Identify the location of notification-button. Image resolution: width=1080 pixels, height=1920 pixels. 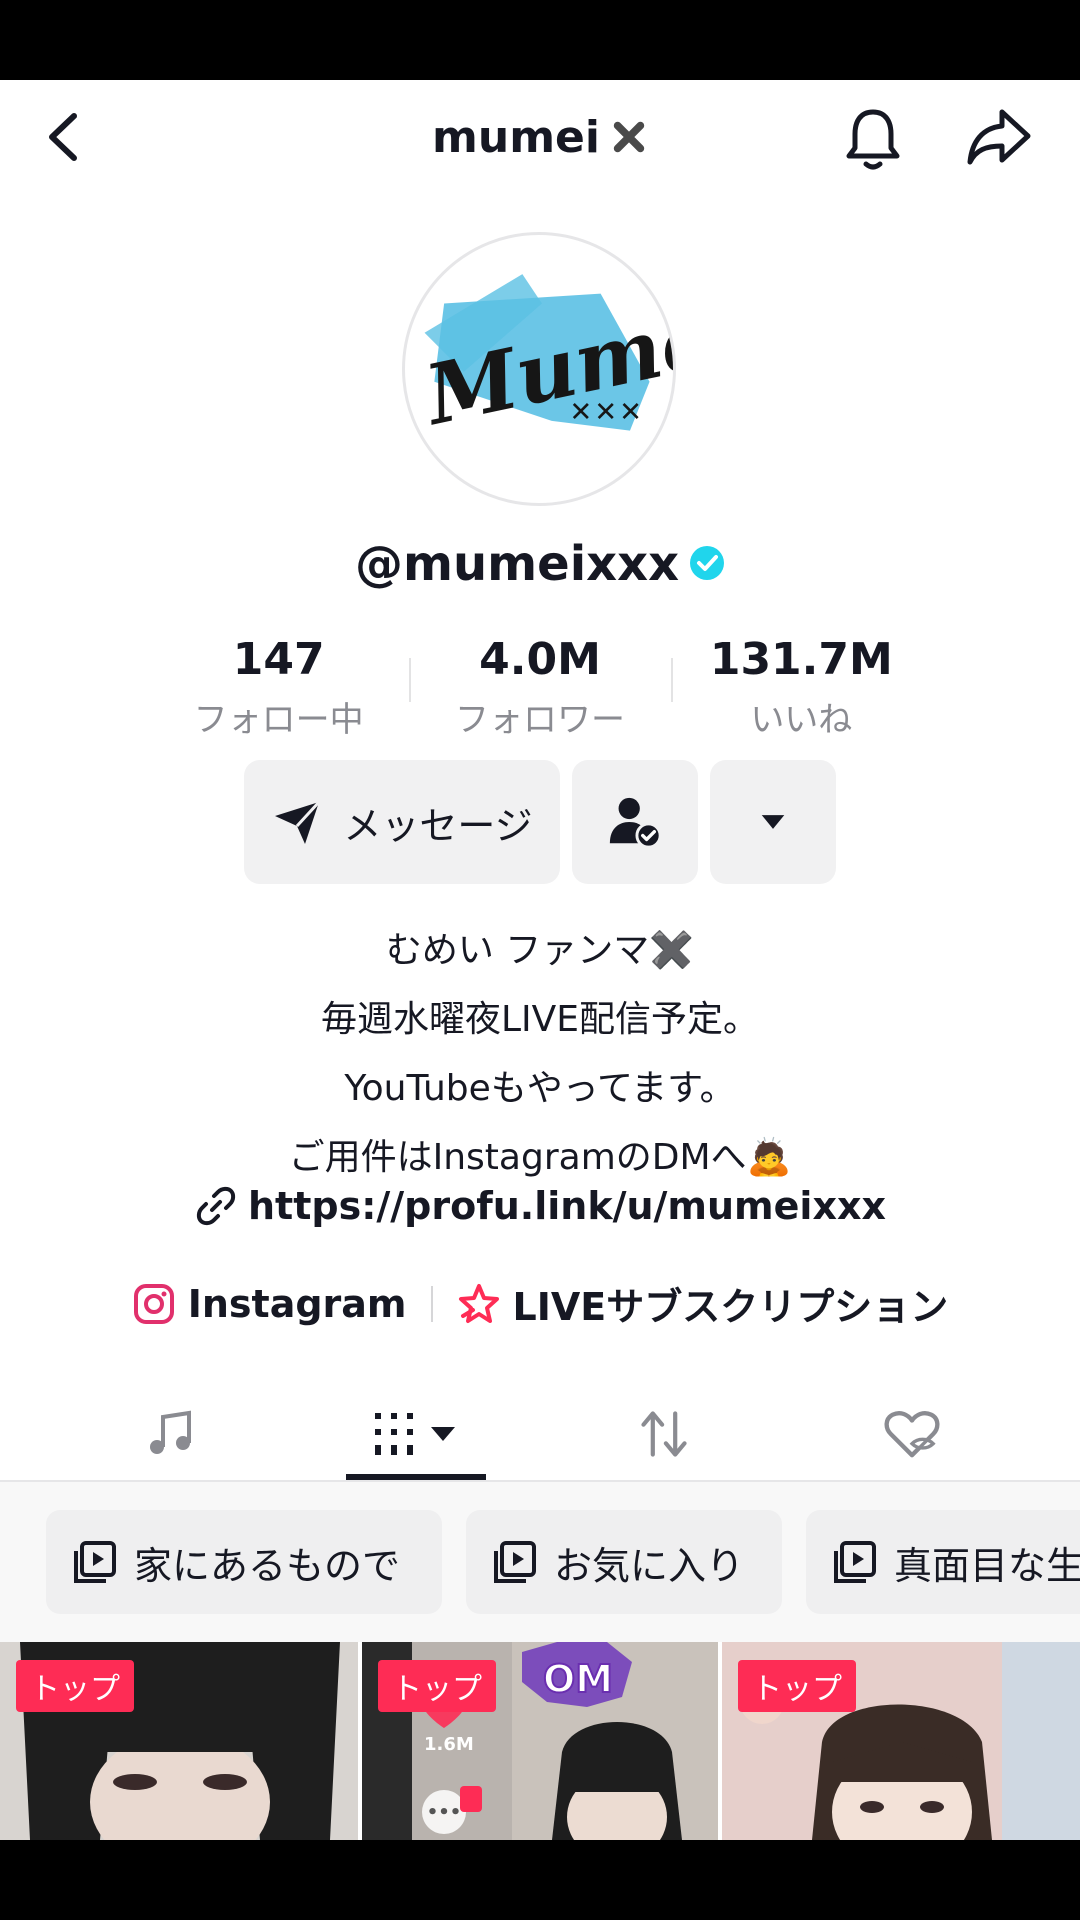
(873, 139).